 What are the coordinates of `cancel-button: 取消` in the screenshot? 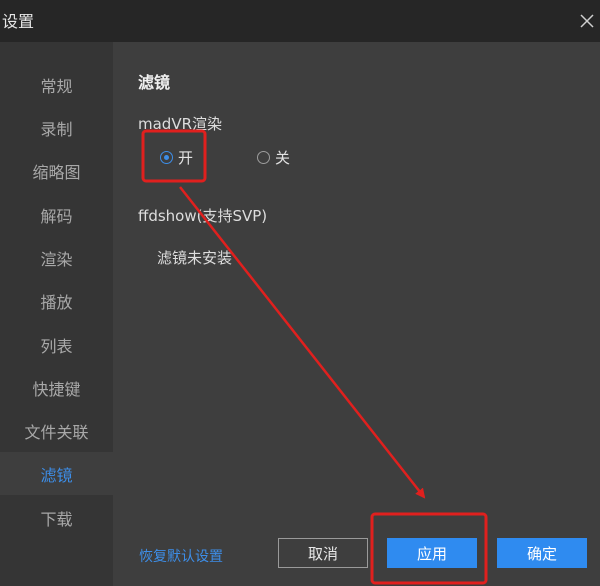 It's located at (323, 553).